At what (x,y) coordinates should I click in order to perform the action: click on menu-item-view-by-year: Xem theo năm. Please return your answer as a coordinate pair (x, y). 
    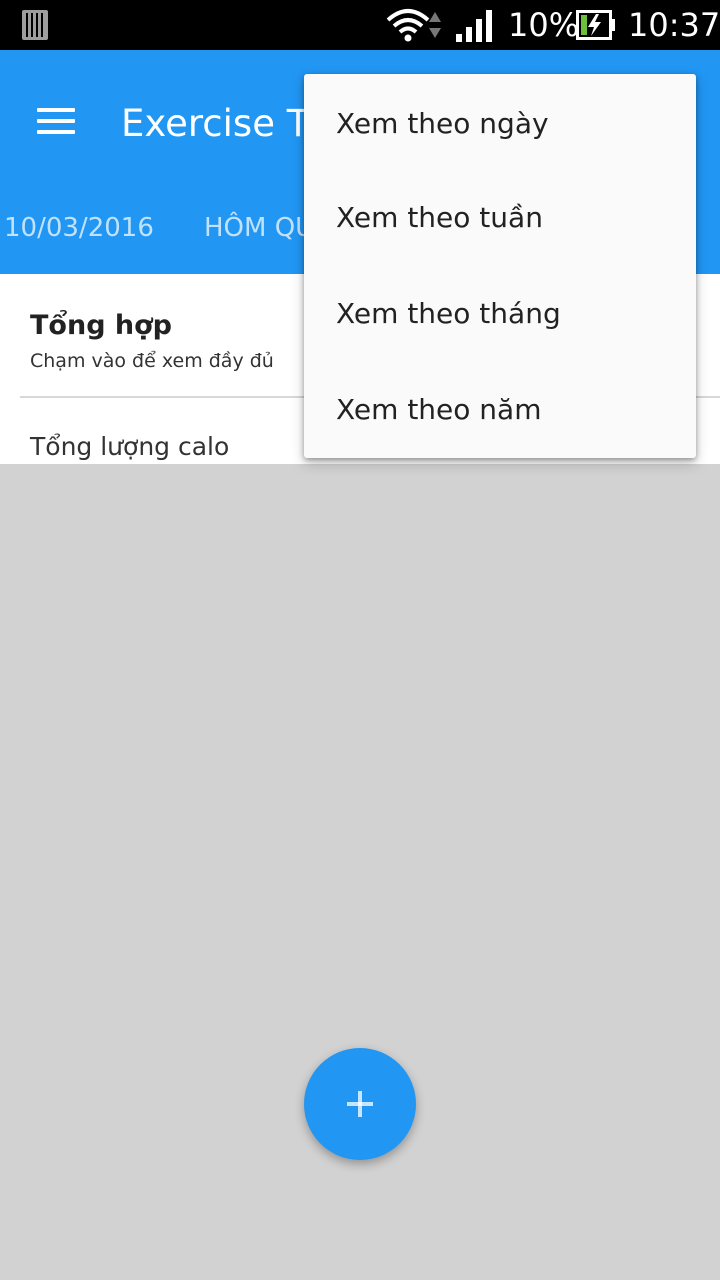
    Looking at the image, I should click on (500, 410).